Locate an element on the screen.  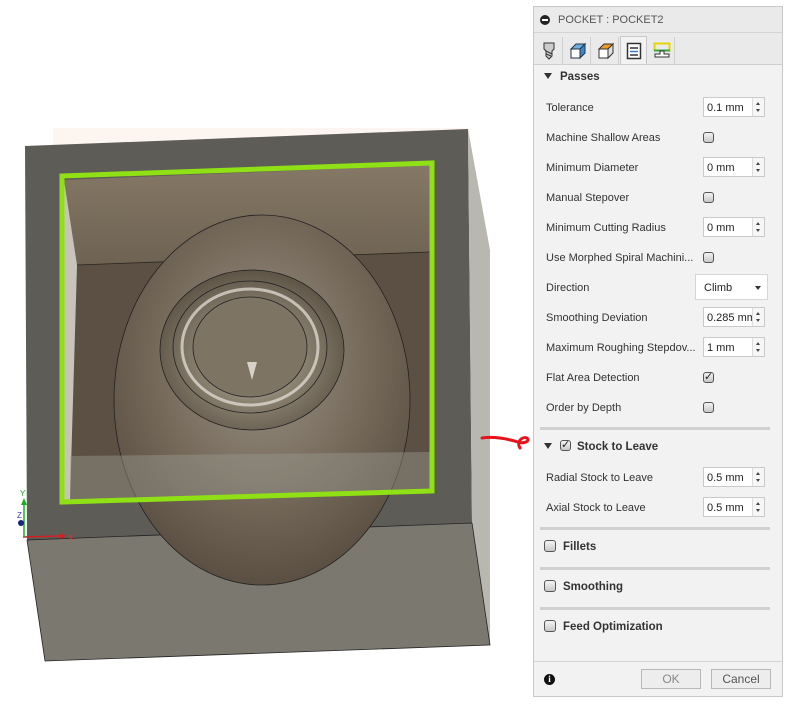
tab-geometry is located at coordinates (577, 50).